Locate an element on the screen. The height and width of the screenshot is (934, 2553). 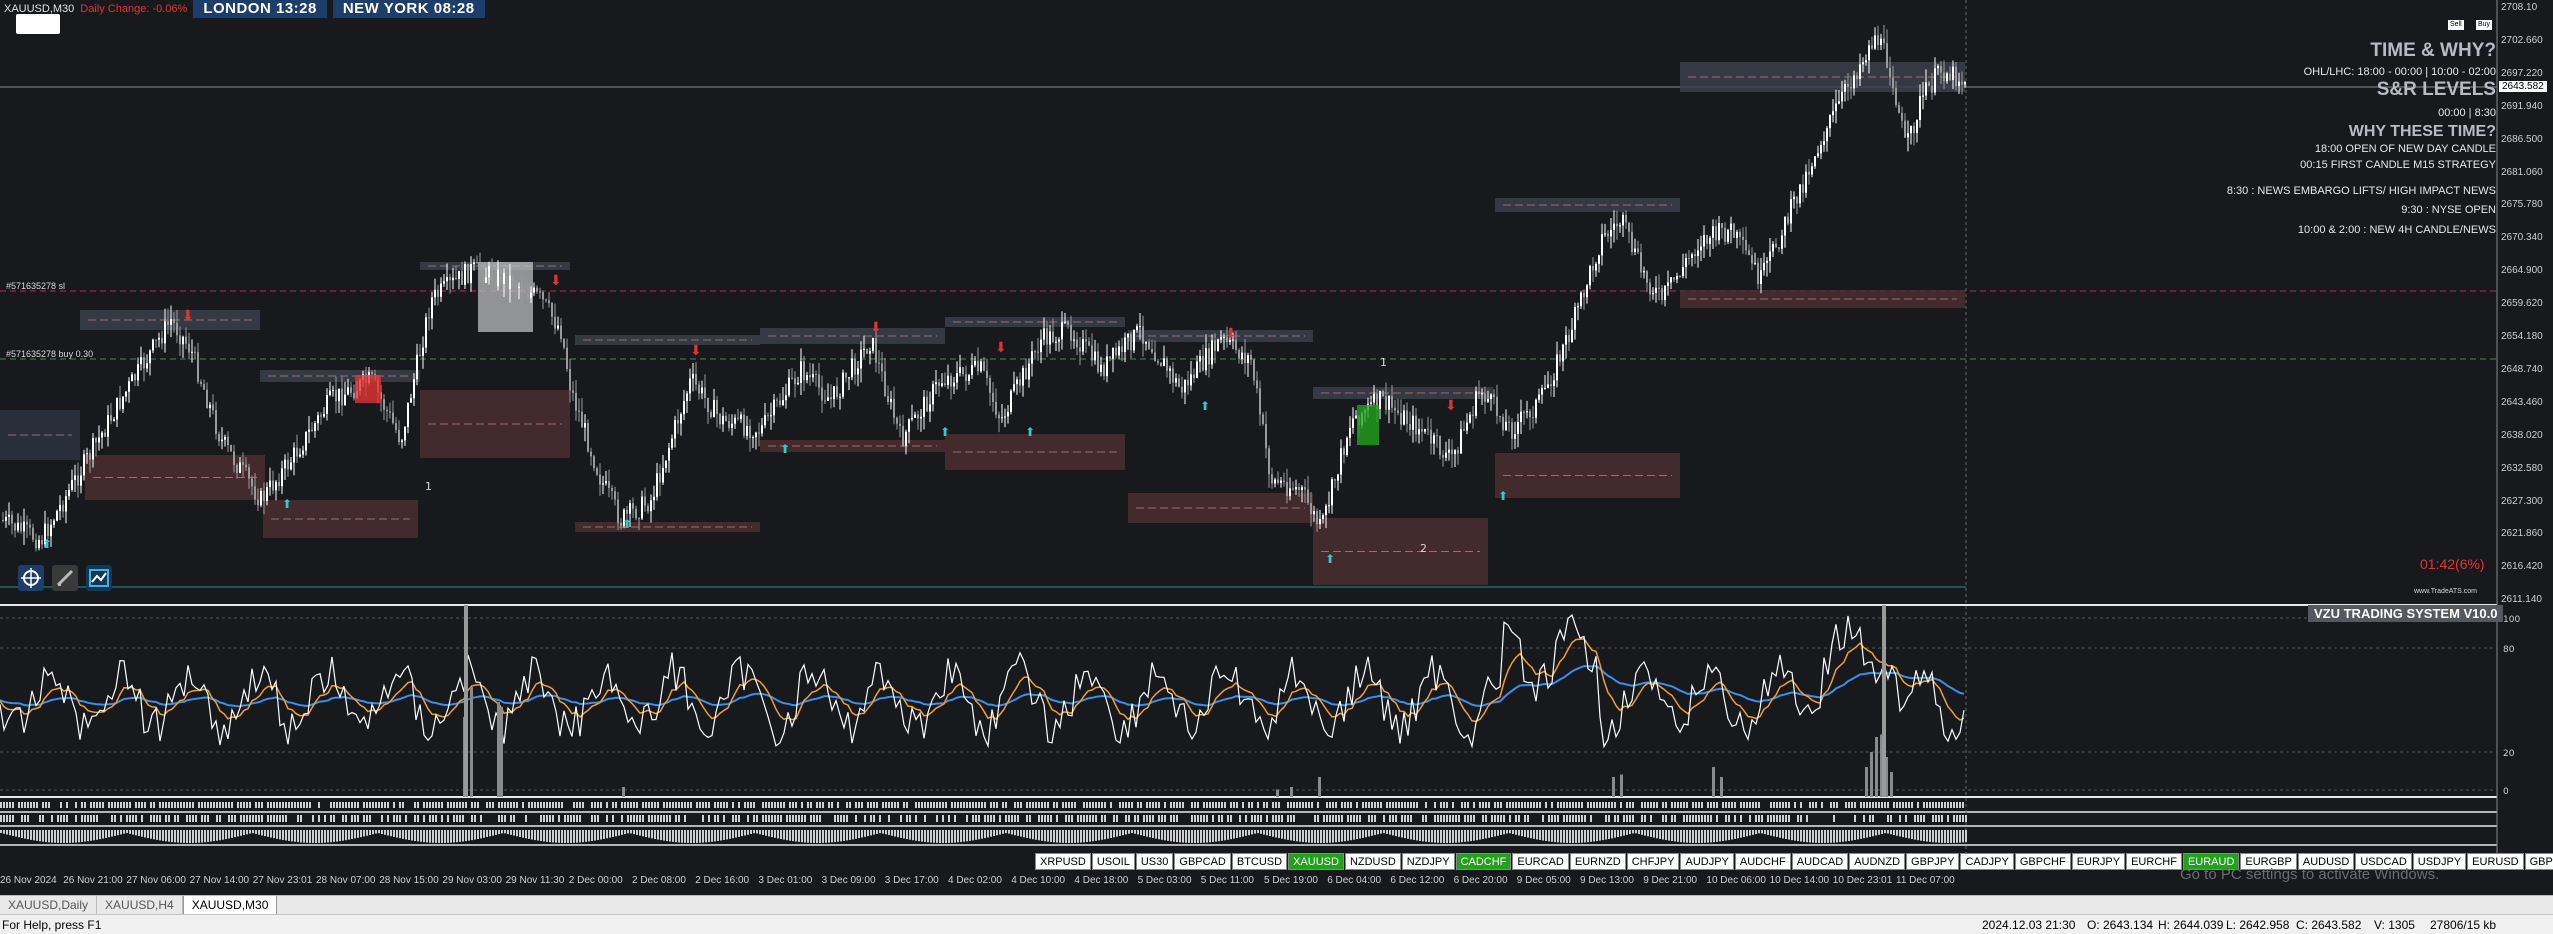
symbol-button-eurnzd: EURNZD is located at coordinates (1597, 861).